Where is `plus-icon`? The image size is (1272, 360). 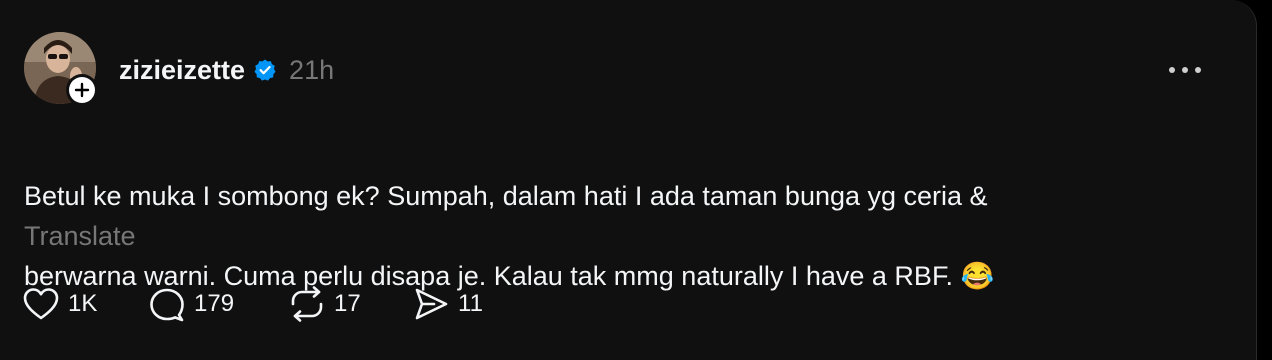
plus-icon is located at coordinates (82, 90).